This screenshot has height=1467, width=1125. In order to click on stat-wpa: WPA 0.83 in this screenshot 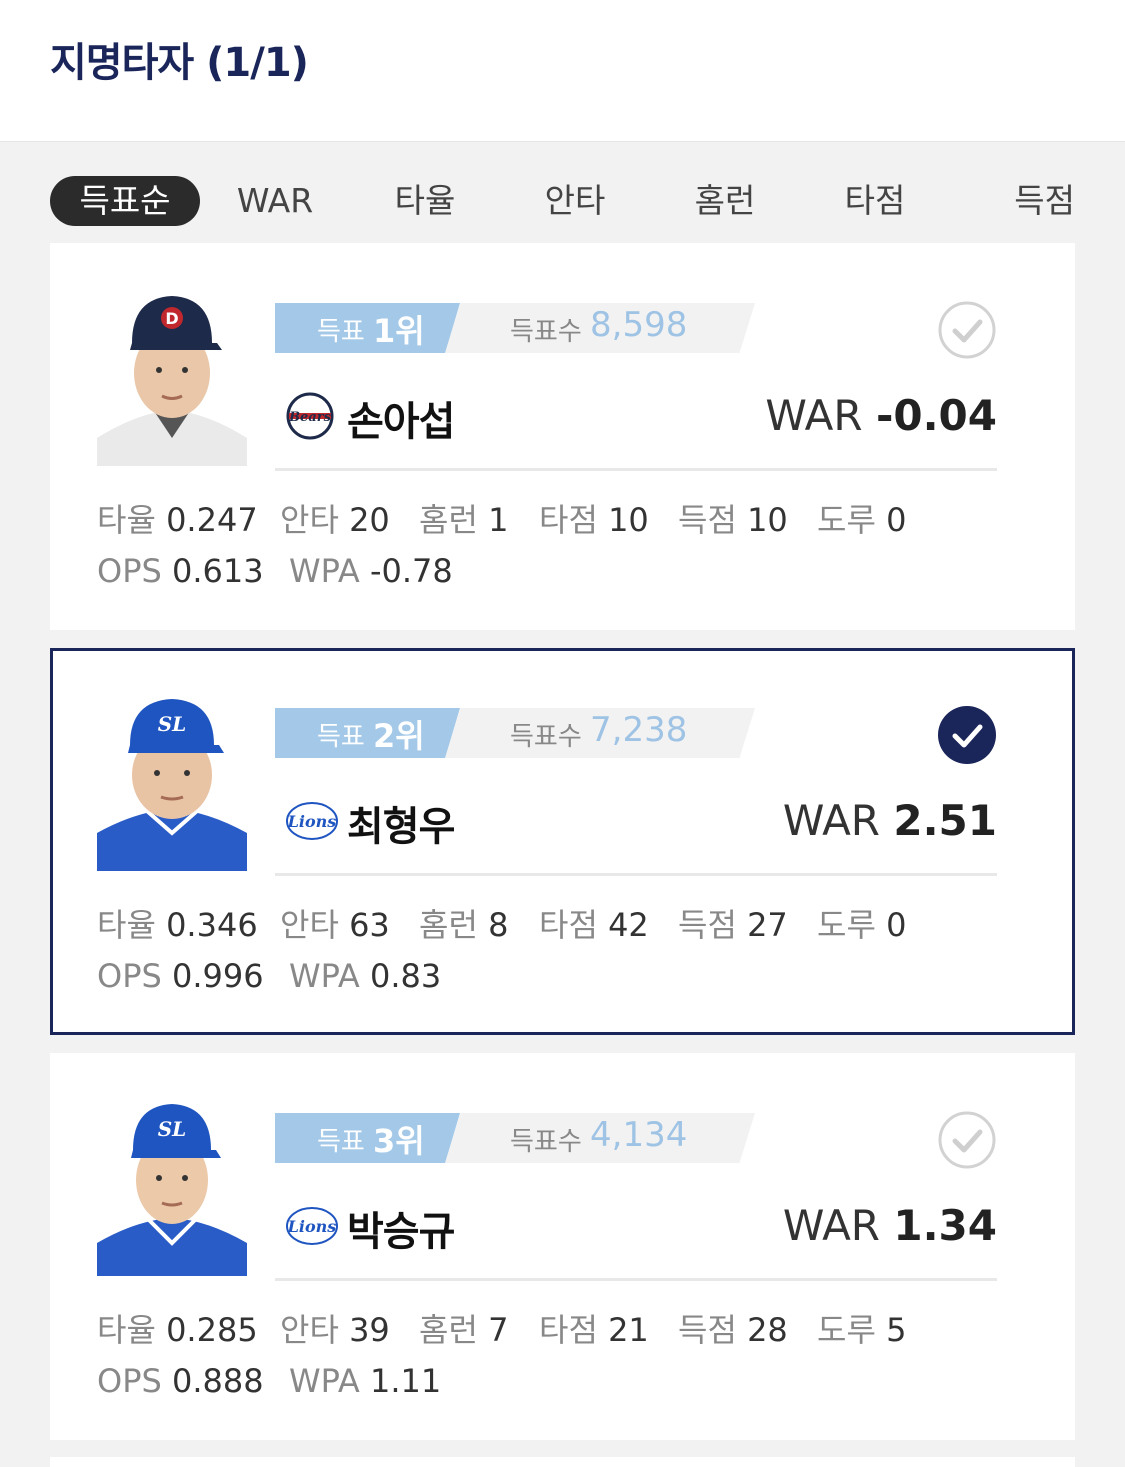, I will do `click(365, 976)`.